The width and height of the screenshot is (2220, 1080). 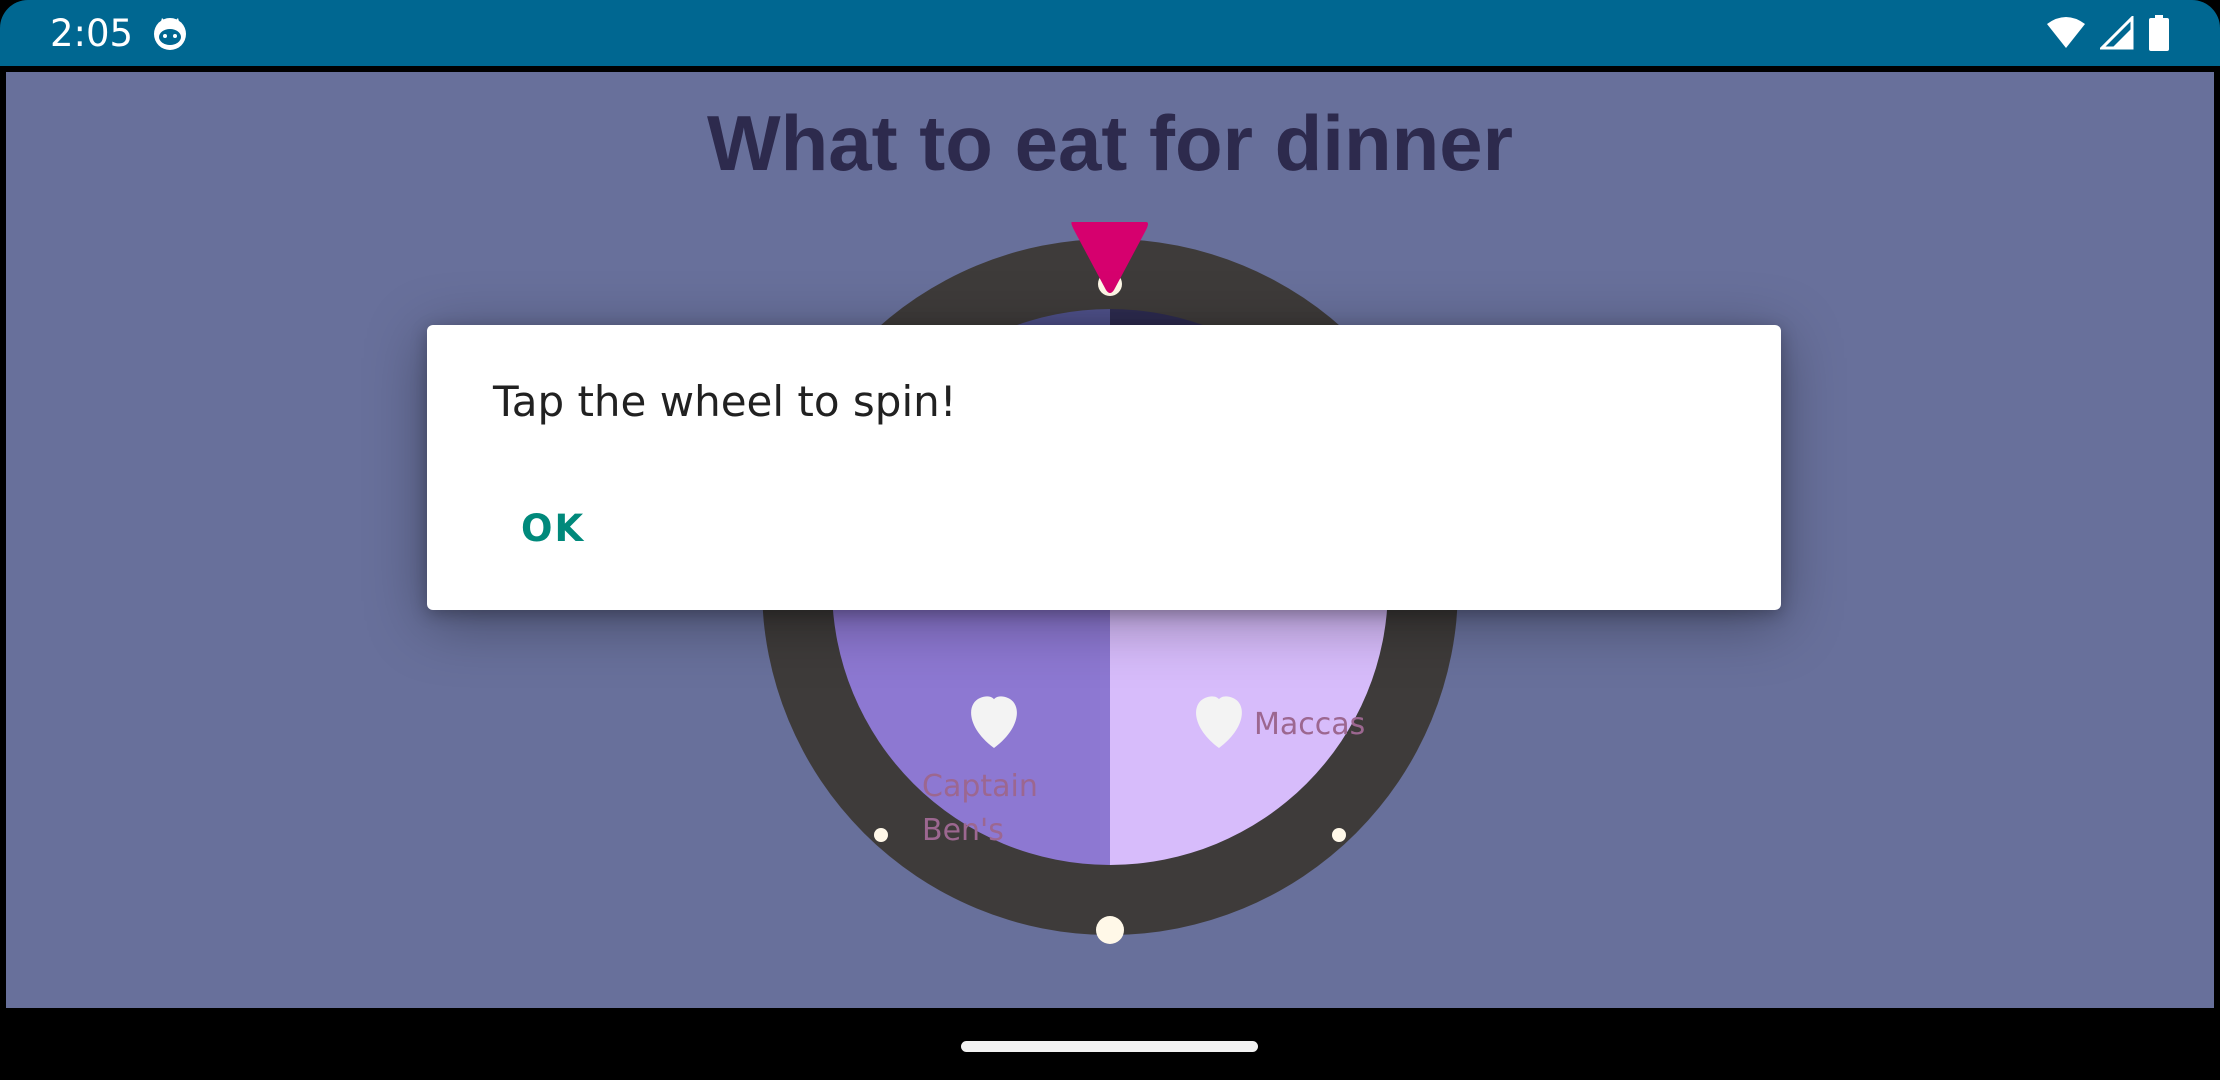 What do you see at coordinates (1110, 33) in the screenshot?
I see `status-bar: 2:05` at bounding box center [1110, 33].